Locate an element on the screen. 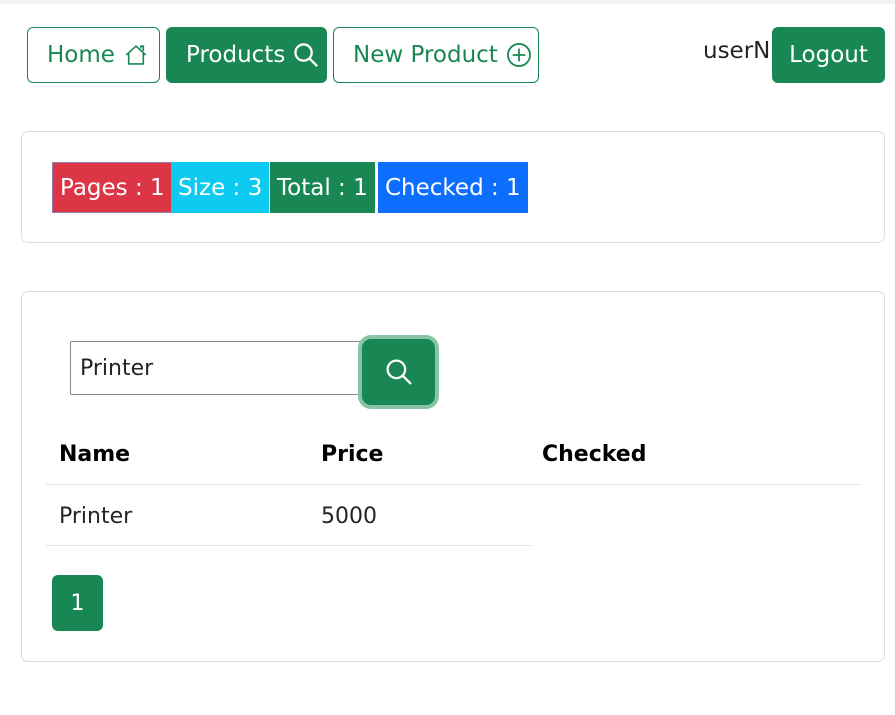  plus-circle-icon is located at coordinates (519, 55).